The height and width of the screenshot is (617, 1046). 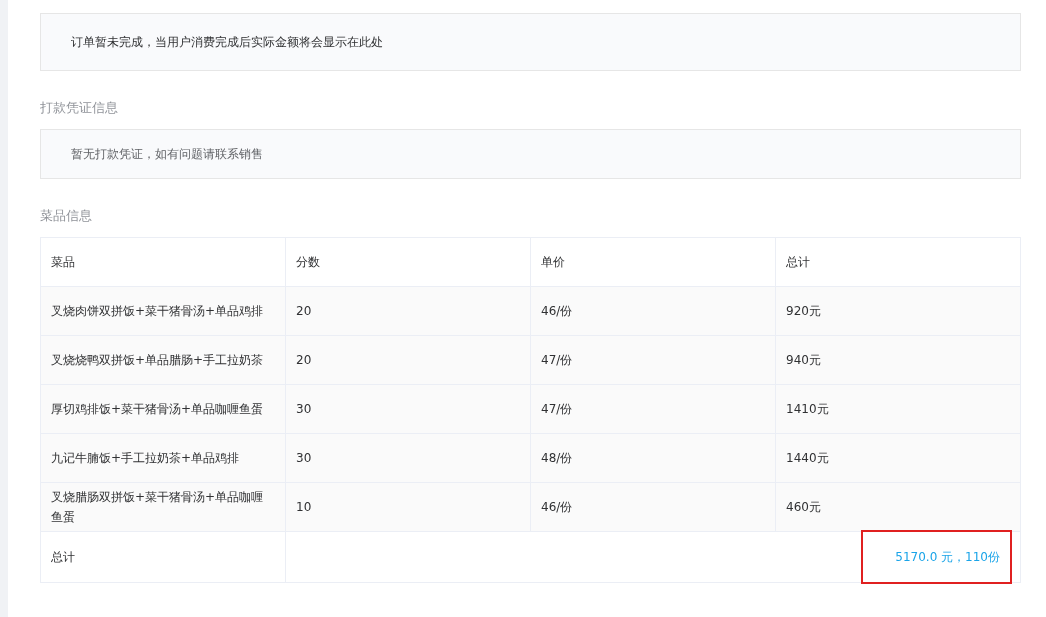 What do you see at coordinates (163, 409) in the screenshot?
I see `table-cell: 厚切鸡排饭+菜干猪骨汤+单品咖喱鱼蛋` at bounding box center [163, 409].